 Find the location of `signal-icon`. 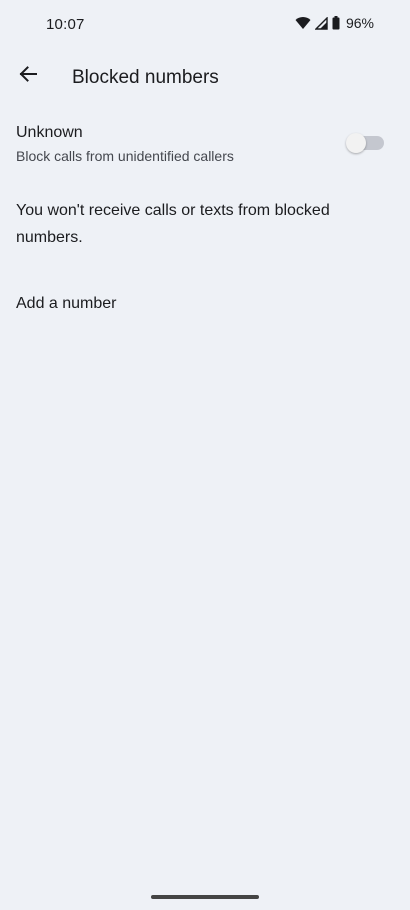

signal-icon is located at coordinates (321, 23).